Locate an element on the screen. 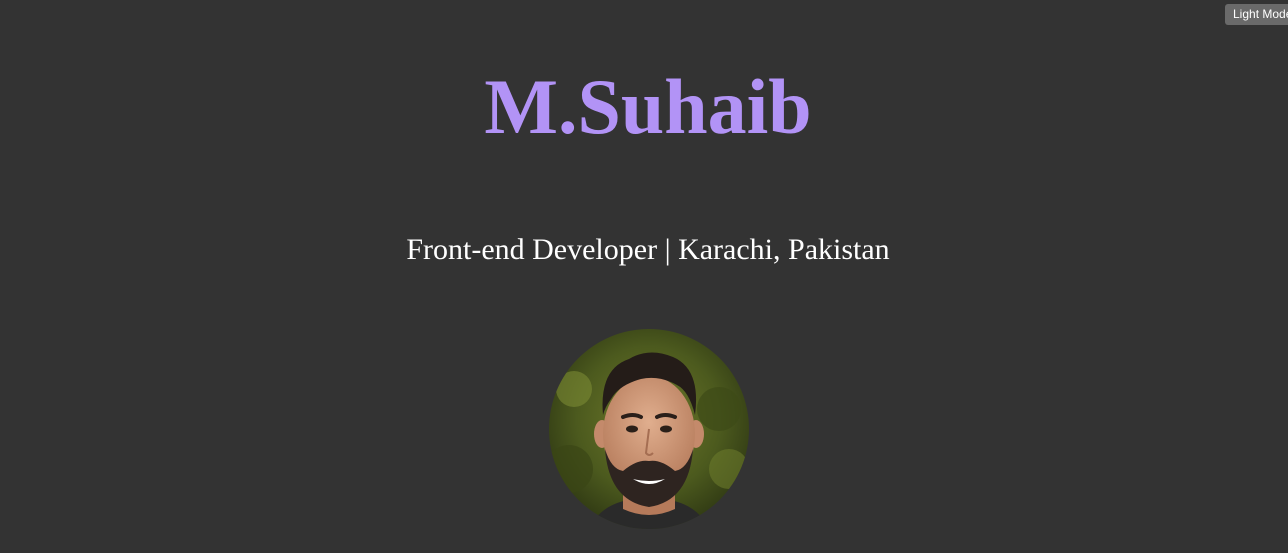 The image size is (1288, 553). tagline: Front-end Developer | Karachi, Pakistan is located at coordinates (648, 249).